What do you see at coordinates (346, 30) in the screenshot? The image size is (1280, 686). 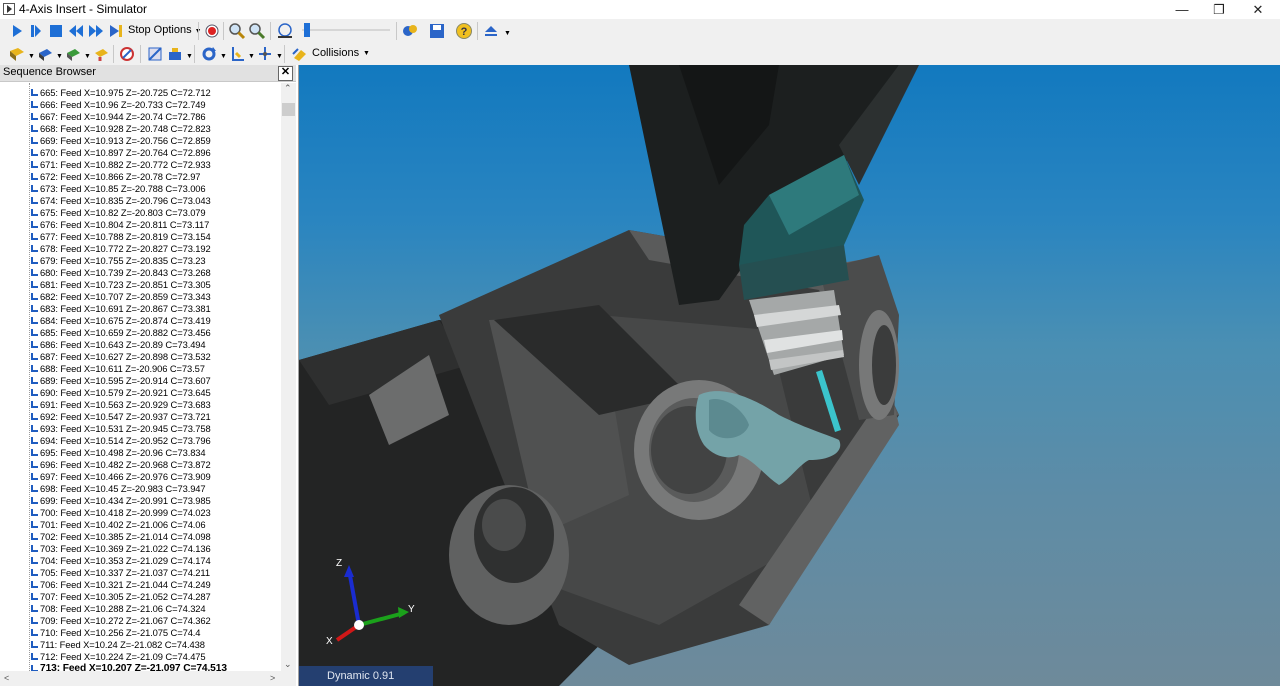 I see `speed-slider` at bounding box center [346, 30].